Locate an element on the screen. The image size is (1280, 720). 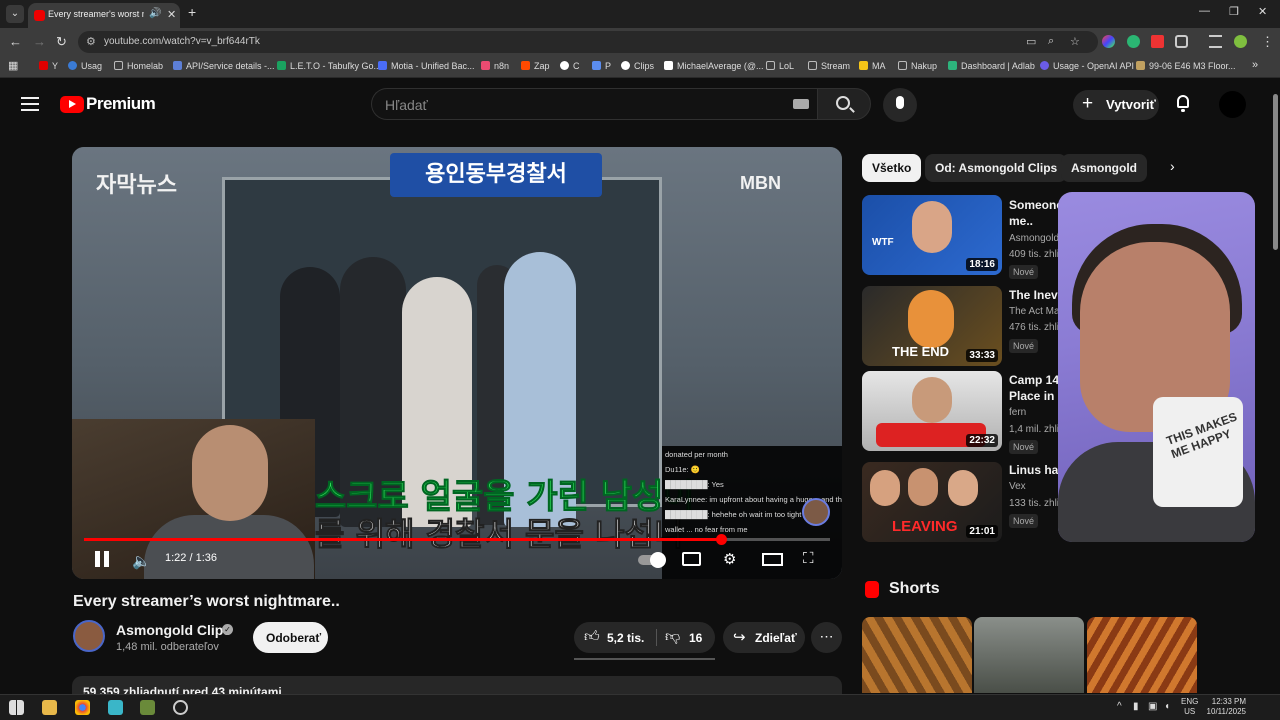
browser-tab-active: Every streamer's worst nightmare.. 🔊 ✕ is located at coordinates (104, 15).